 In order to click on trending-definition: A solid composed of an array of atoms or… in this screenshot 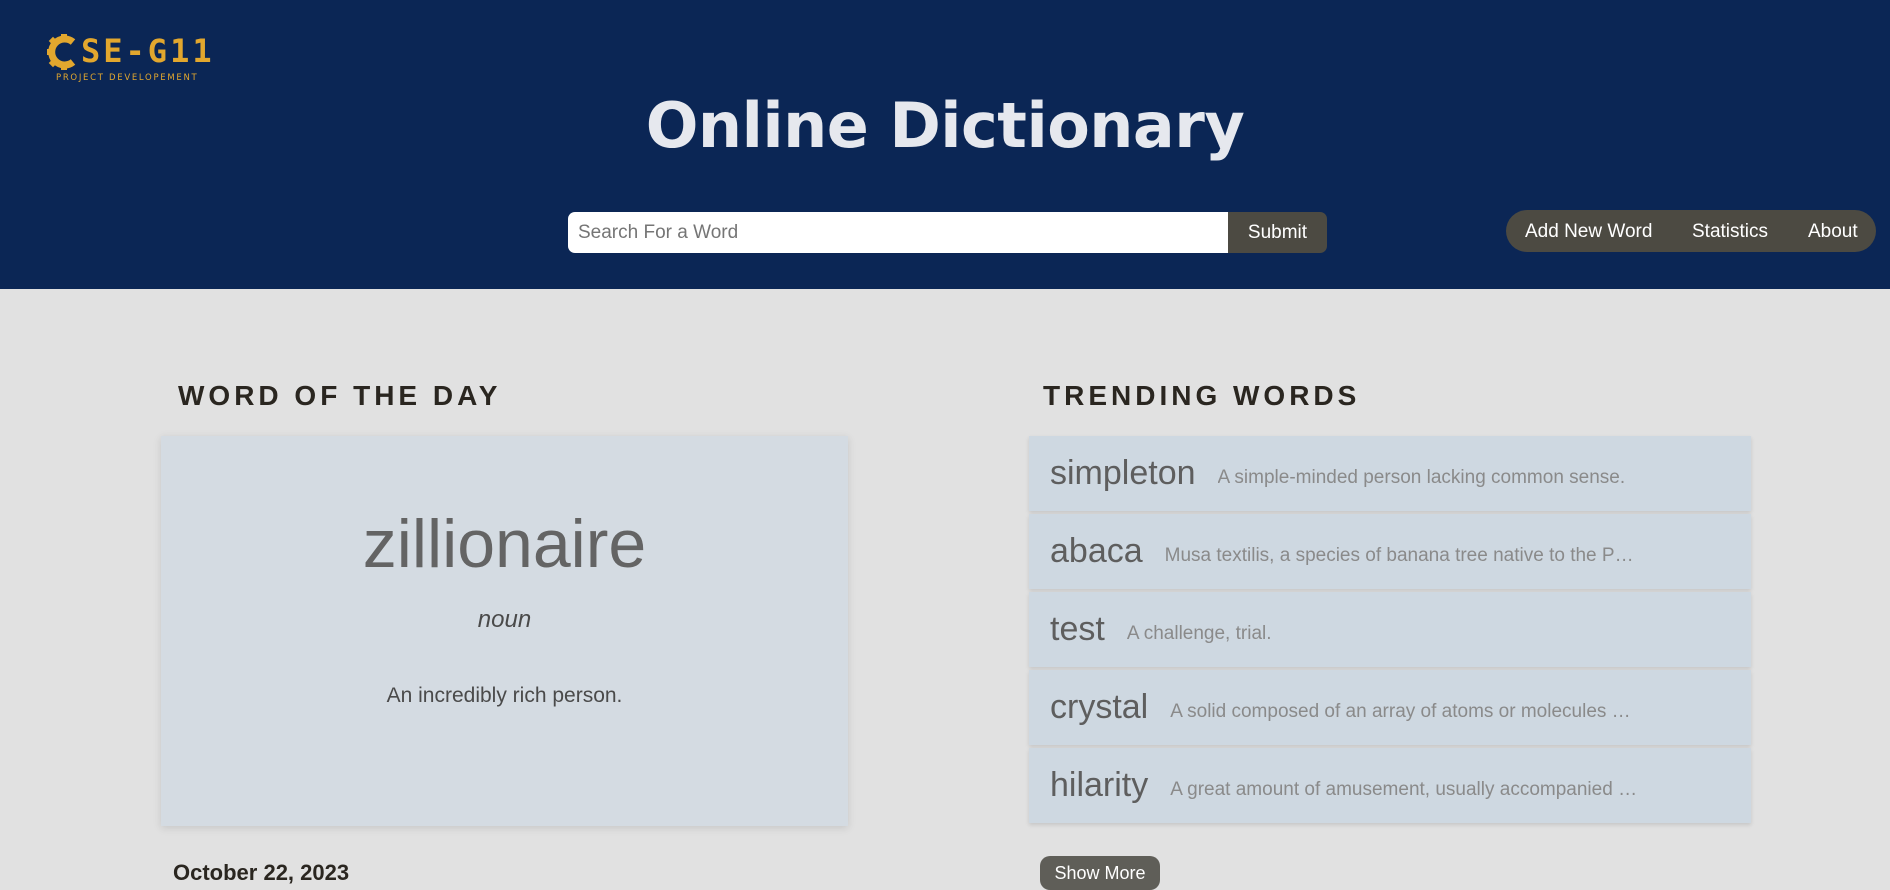, I will do `click(1405, 711)`.